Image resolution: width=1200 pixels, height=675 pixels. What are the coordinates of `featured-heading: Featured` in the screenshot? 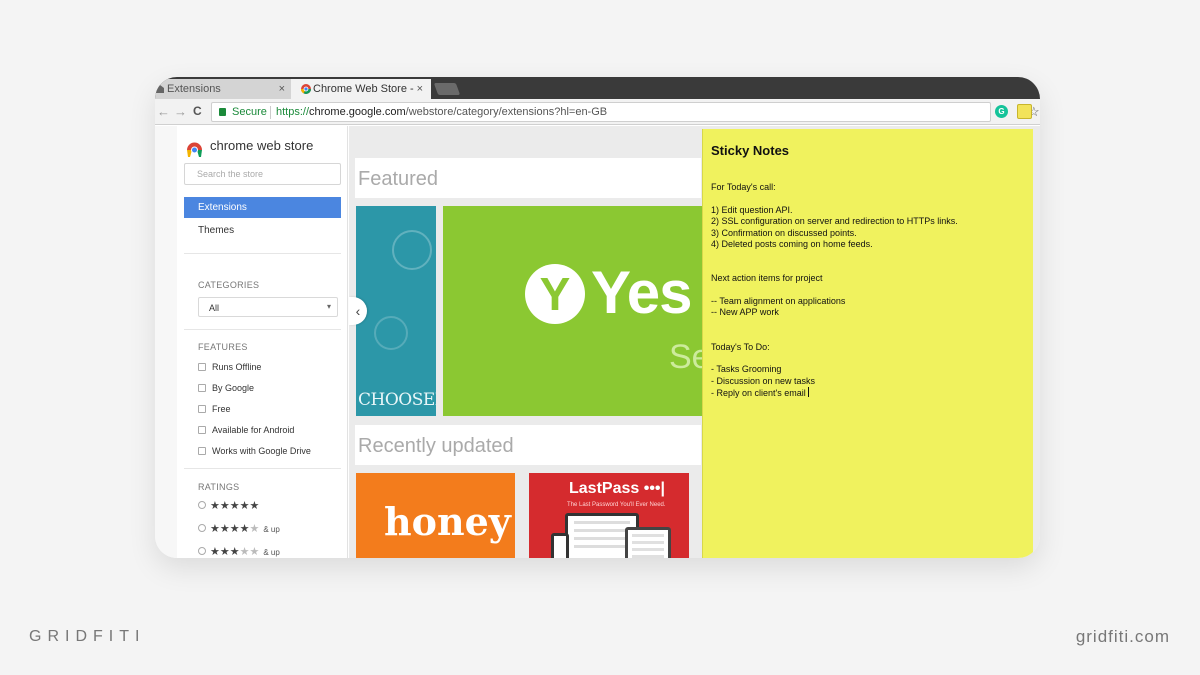 It's located at (528, 178).